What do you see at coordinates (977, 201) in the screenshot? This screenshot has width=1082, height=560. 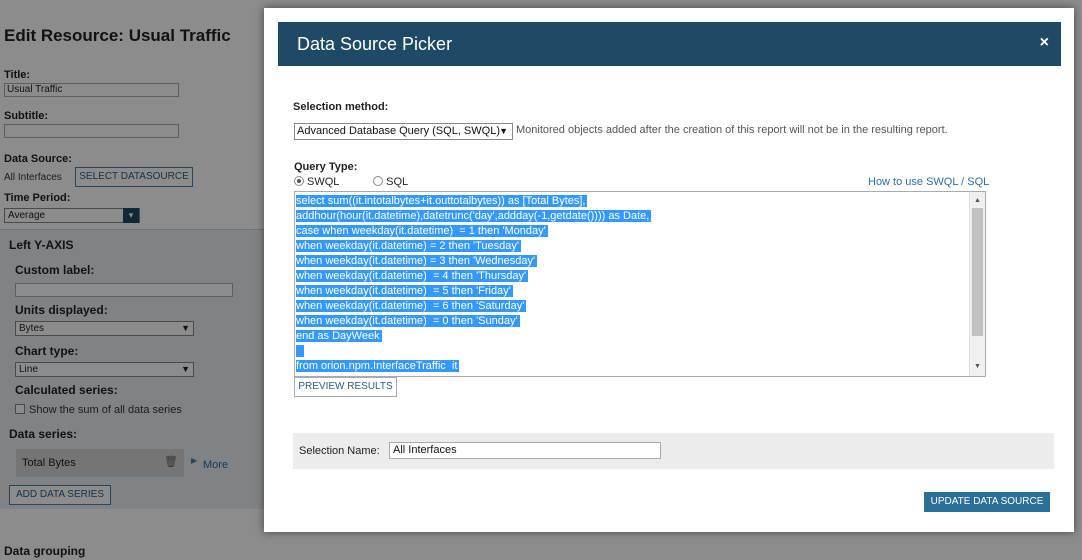 I see `scroll-up-icon: ▲` at bounding box center [977, 201].